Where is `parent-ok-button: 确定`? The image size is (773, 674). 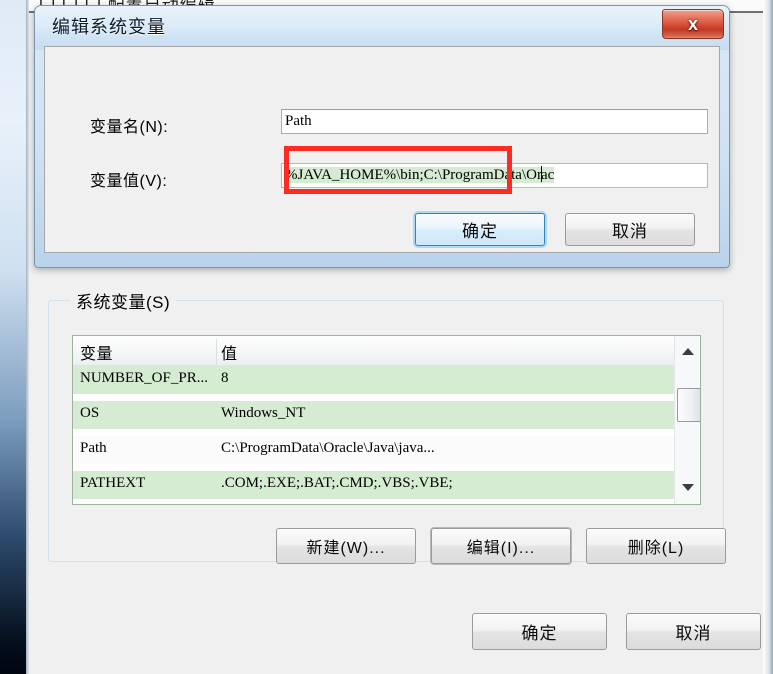 parent-ok-button: 确定 is located at coordinates (539, 631).